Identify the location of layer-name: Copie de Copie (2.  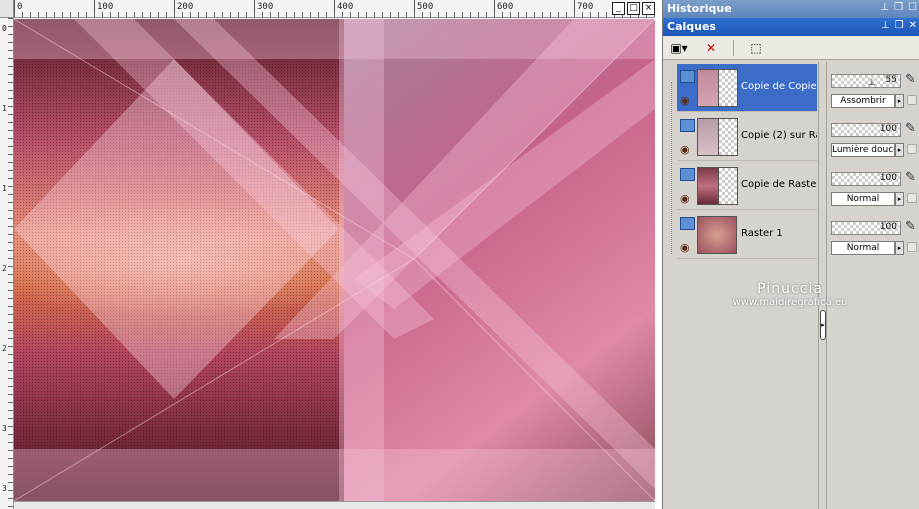
(779, 86).